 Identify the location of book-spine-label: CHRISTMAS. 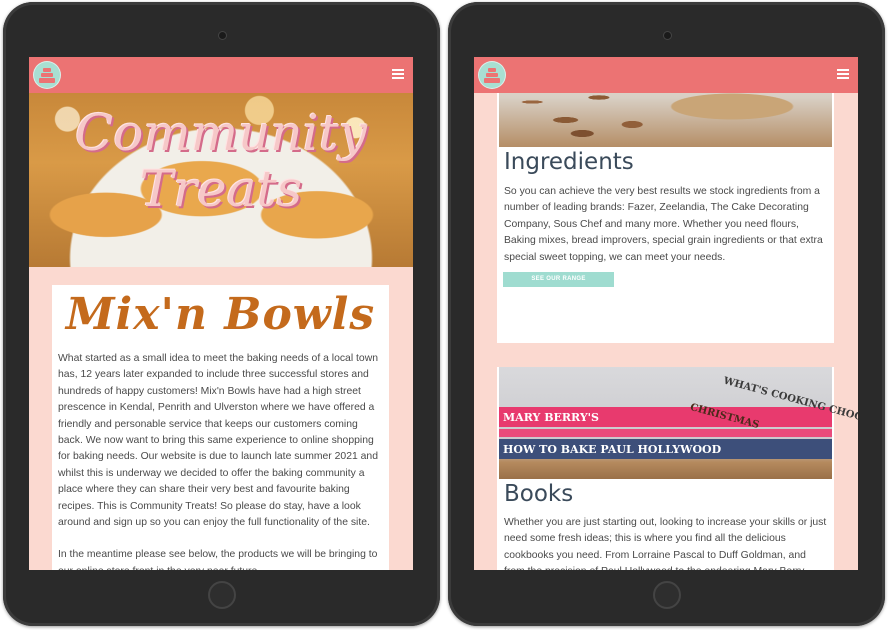
(724, 416).